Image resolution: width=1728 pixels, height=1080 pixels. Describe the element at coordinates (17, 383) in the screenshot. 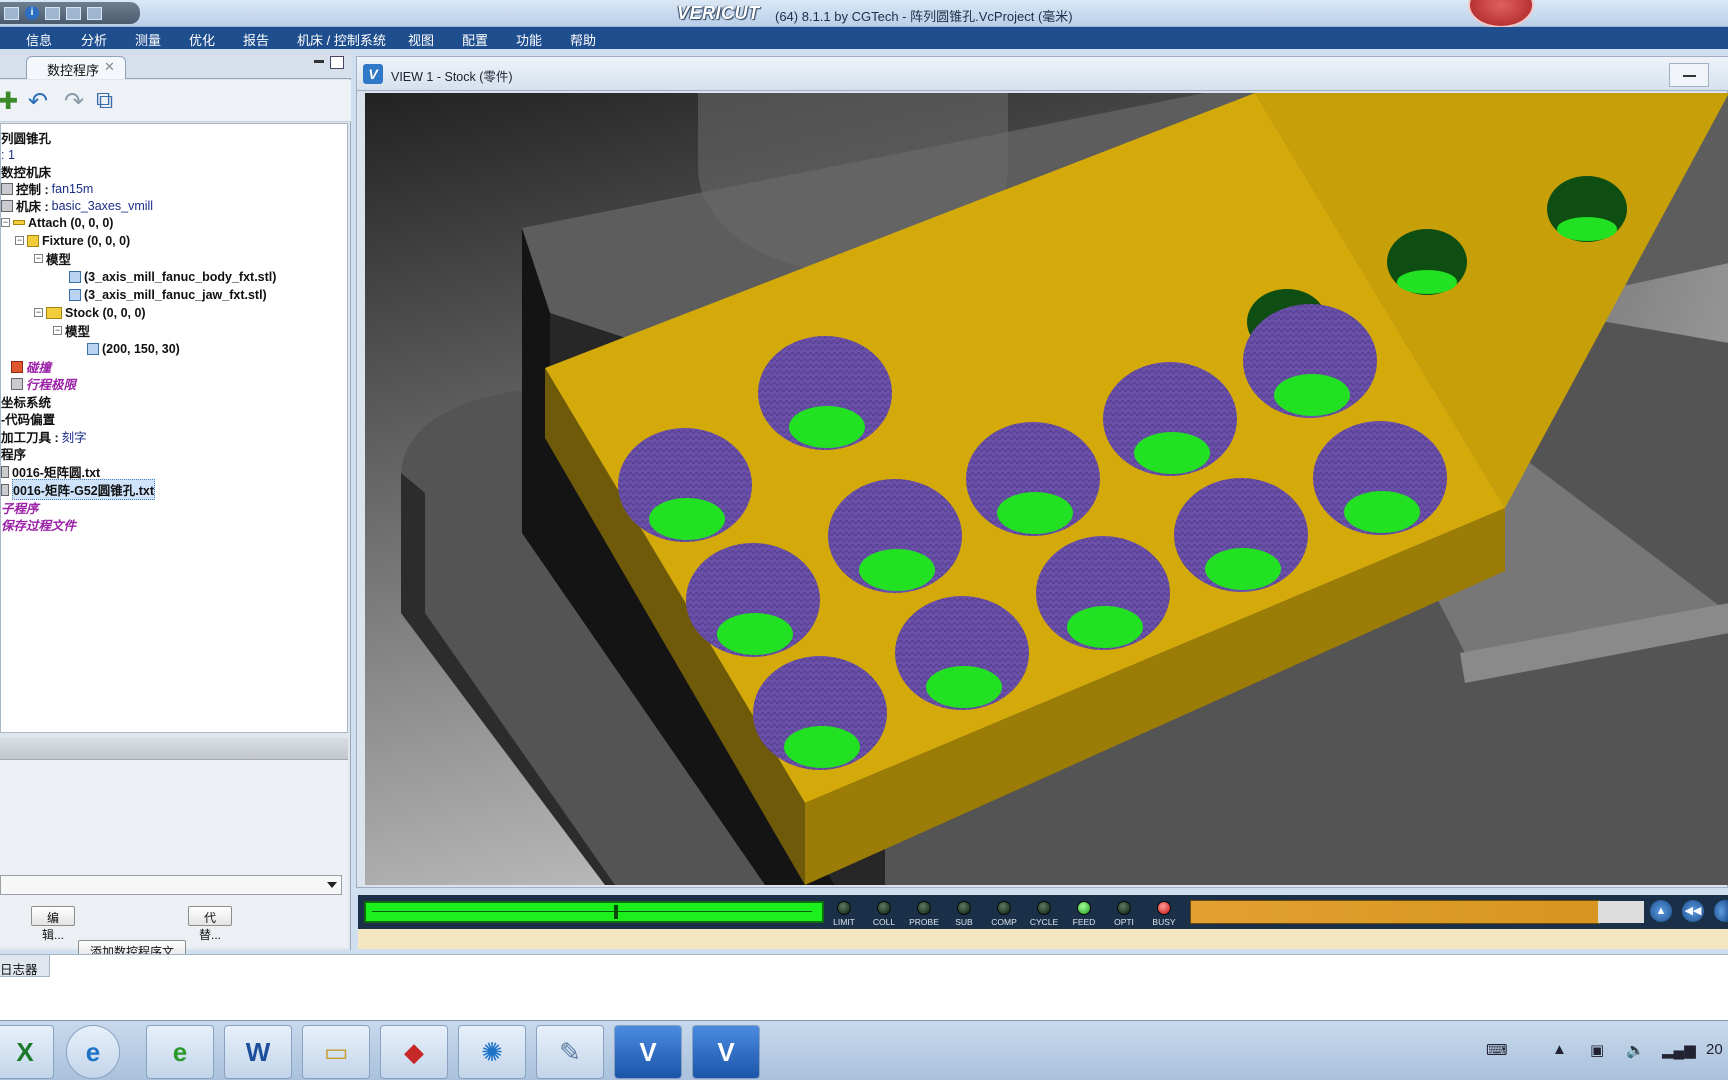

I see `travel-limit-icon` at that location.